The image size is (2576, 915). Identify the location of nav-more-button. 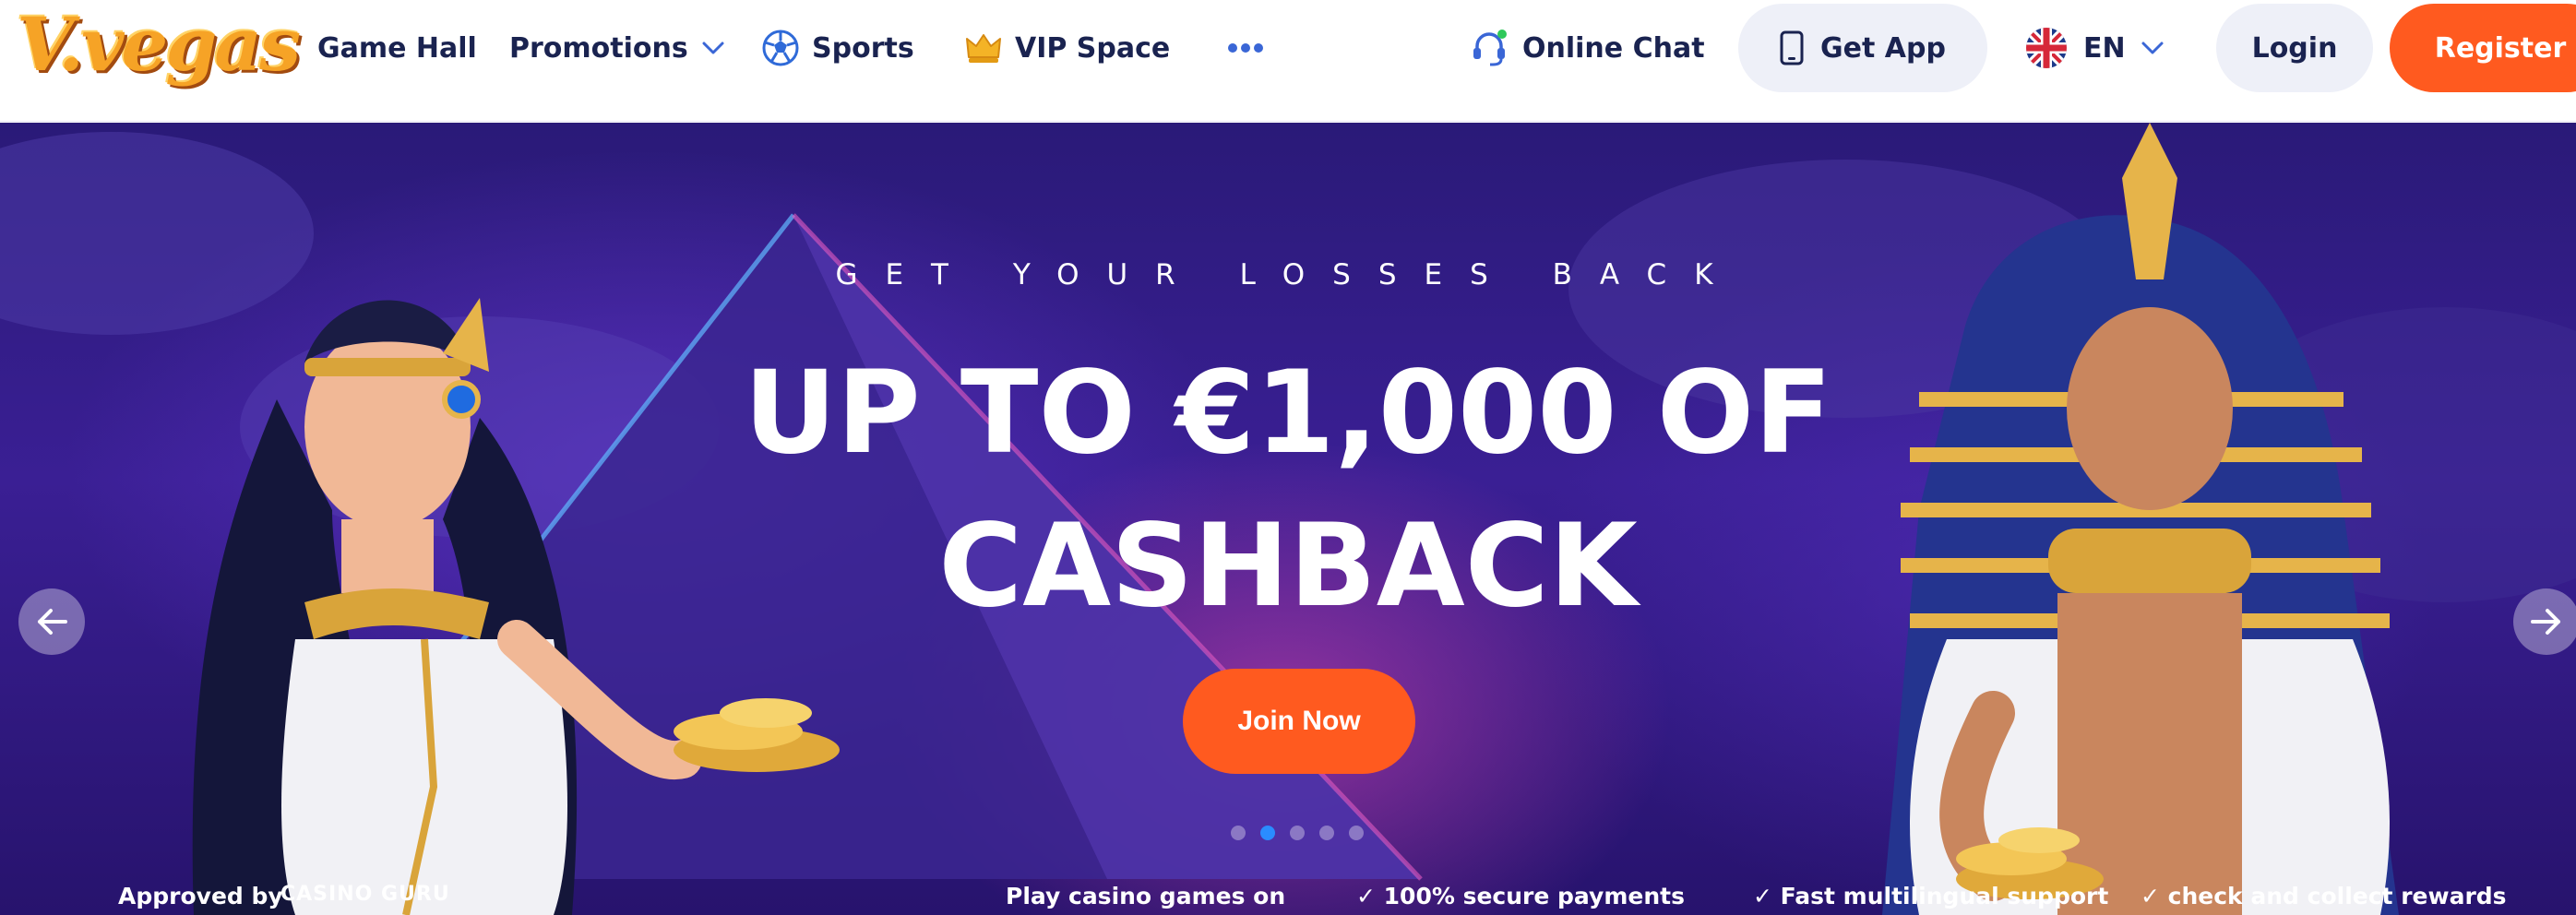
(1245, 48).